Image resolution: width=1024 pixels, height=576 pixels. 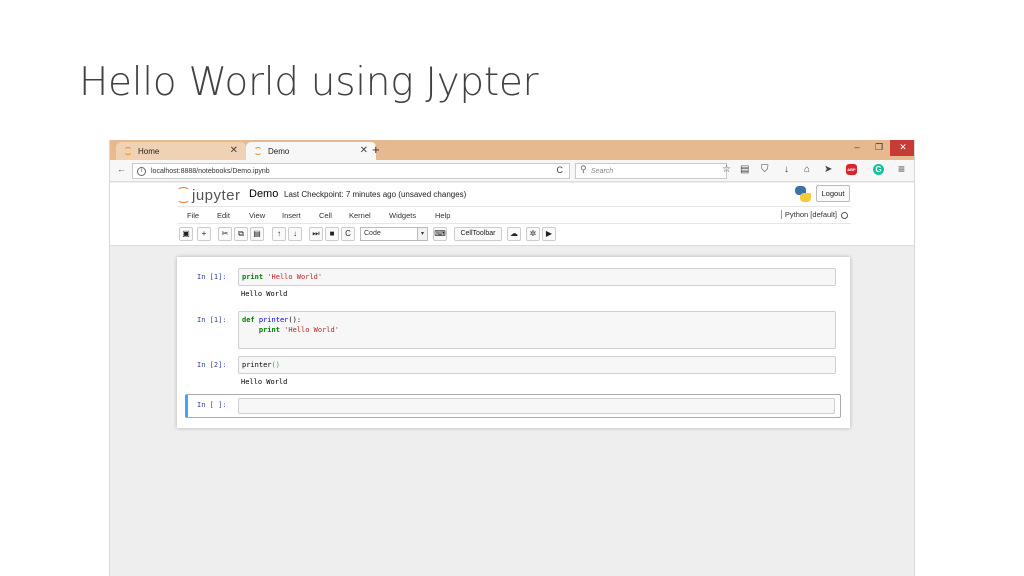 What do you see at coordinates (440, 234) in the screenshot?
I see `keyboard-icon: ⌨` at bounding box center [440, 234].